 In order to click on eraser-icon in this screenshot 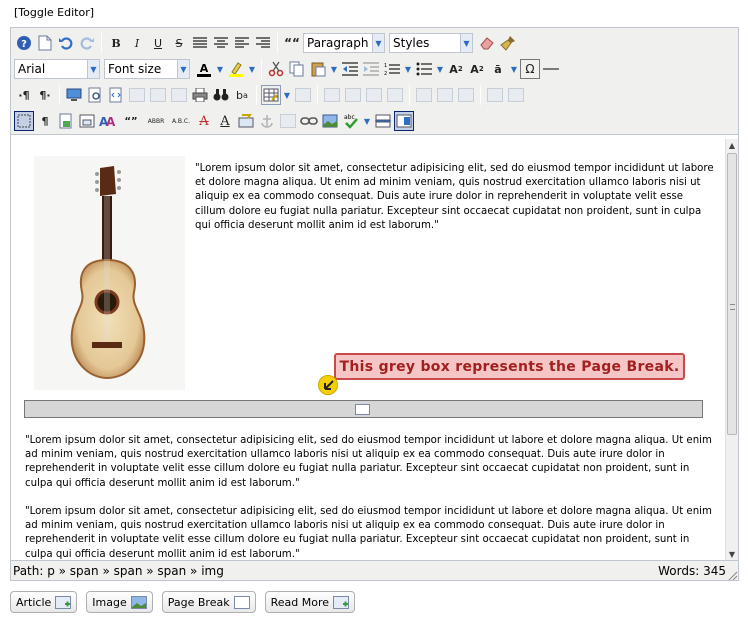, I will do `click(487, 43)`.